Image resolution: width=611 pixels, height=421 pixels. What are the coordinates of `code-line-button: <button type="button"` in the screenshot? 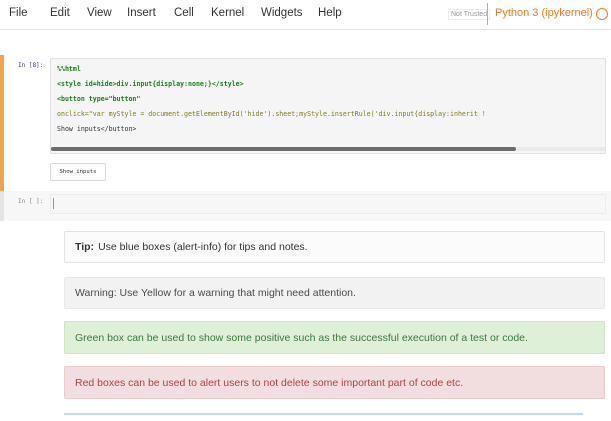 It's located at (98, 99).